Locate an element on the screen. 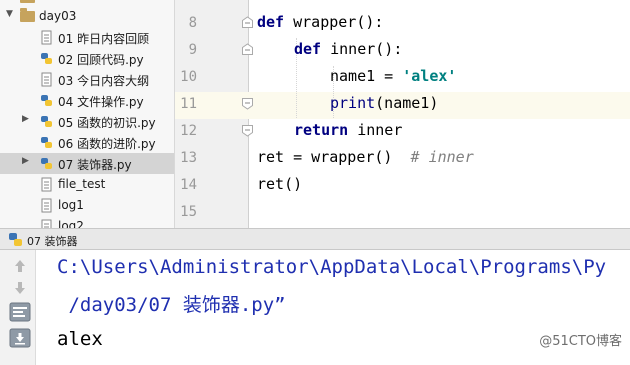  watermark: @51CTO博客 is located at coordinates (580, 341).